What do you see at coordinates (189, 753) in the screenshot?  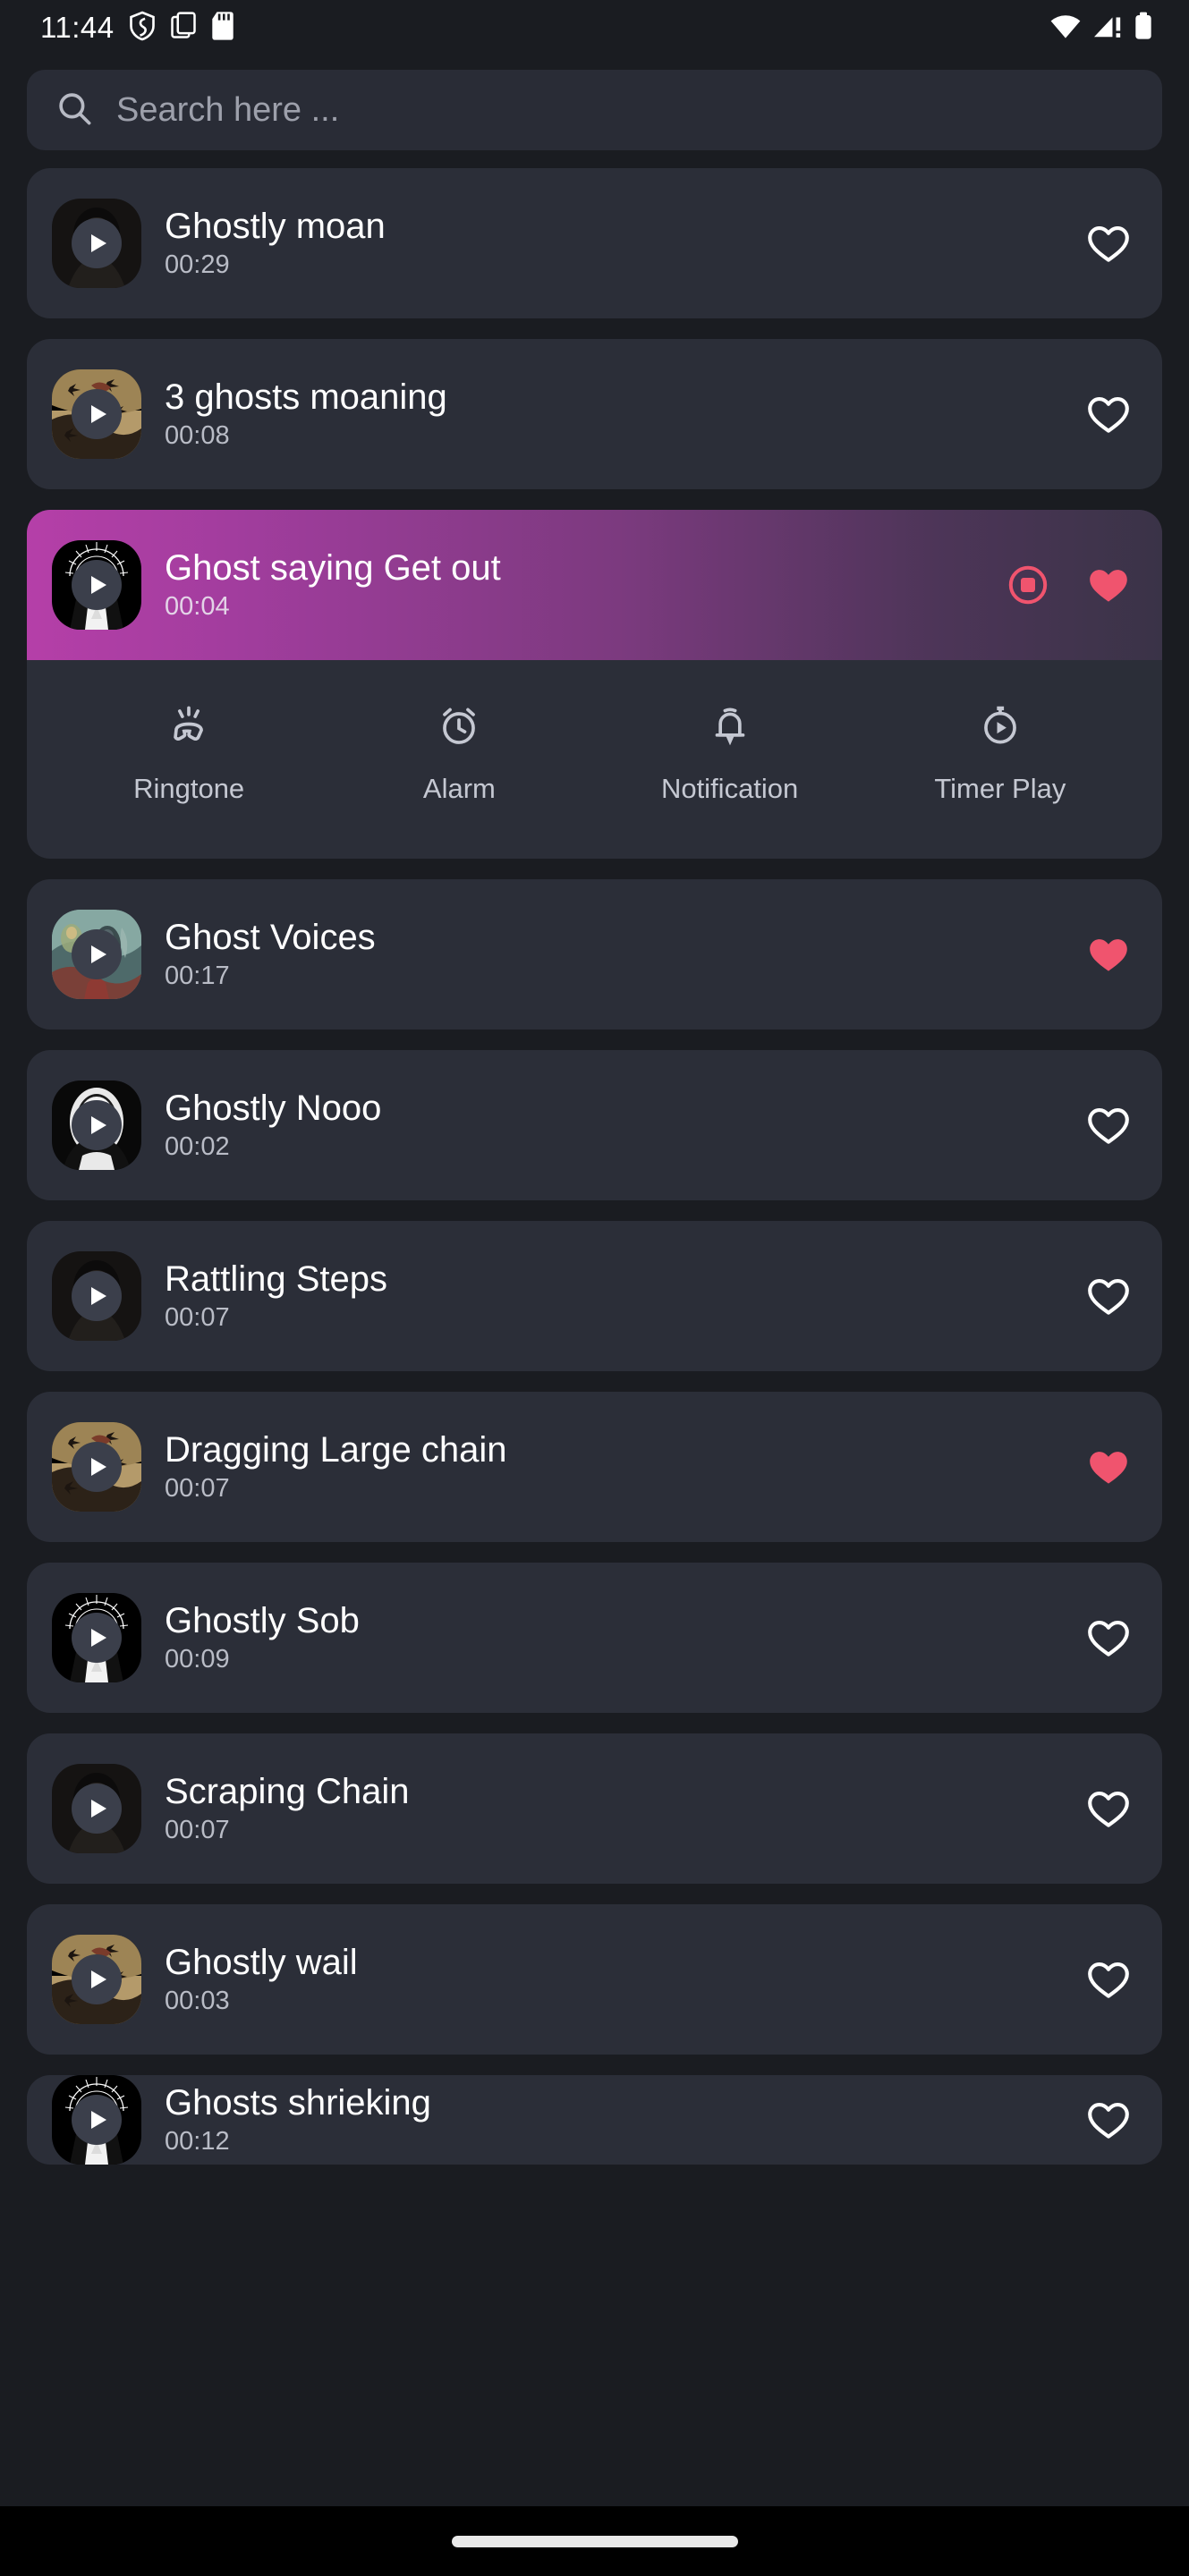 I see `action-ringtone: Ringtone` at bounding box center [189, 753].